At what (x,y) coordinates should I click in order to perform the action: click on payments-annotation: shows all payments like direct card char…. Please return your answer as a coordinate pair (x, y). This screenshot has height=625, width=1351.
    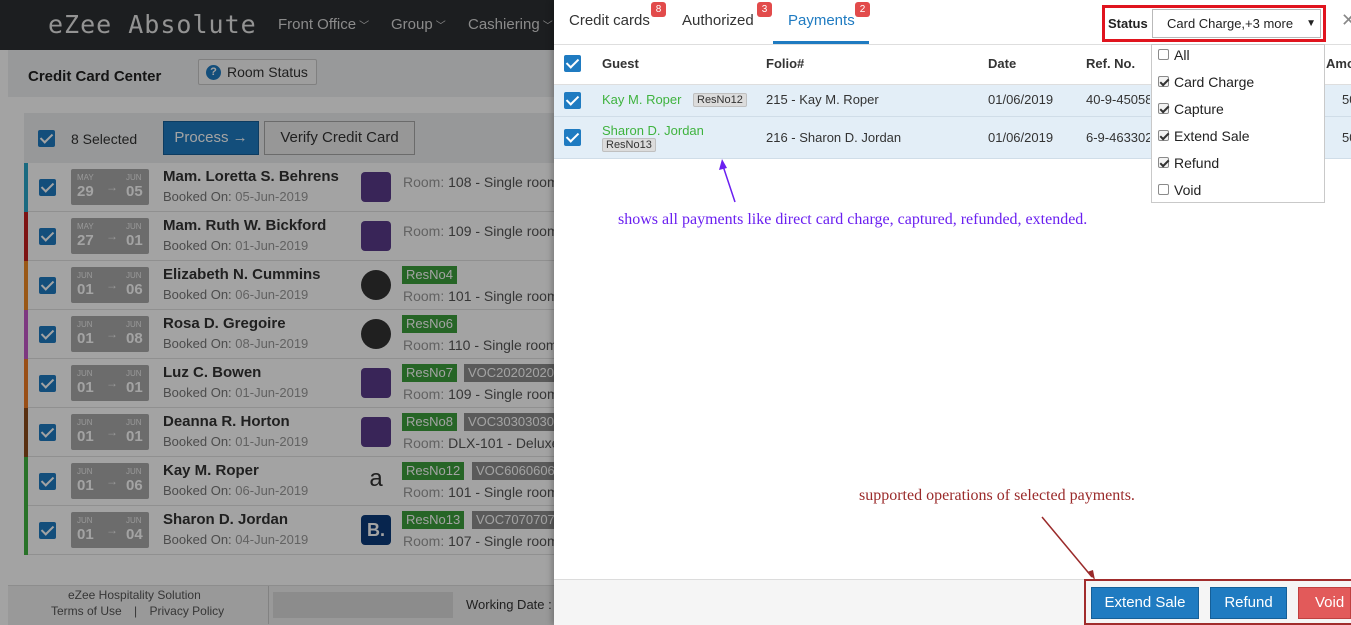
    Looking at the image, I should click on (853, 219).